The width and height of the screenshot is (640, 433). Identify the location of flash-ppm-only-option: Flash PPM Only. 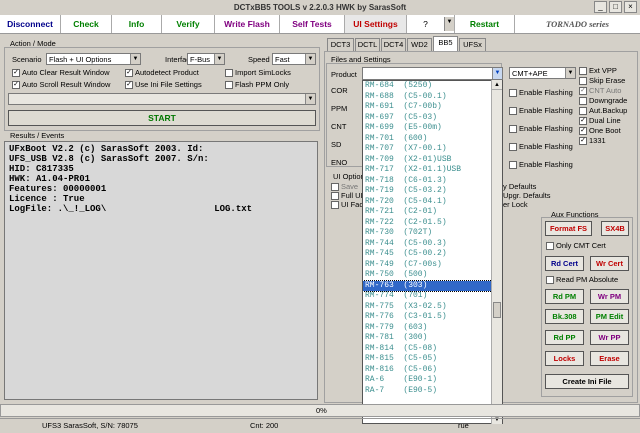
(257, 85).